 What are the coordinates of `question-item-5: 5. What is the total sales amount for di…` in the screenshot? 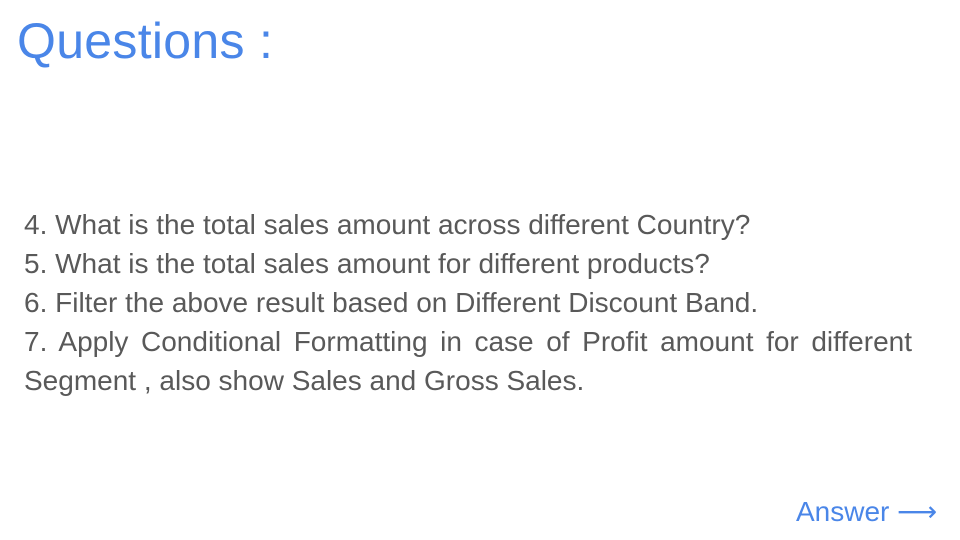 It's located at (367, 263).